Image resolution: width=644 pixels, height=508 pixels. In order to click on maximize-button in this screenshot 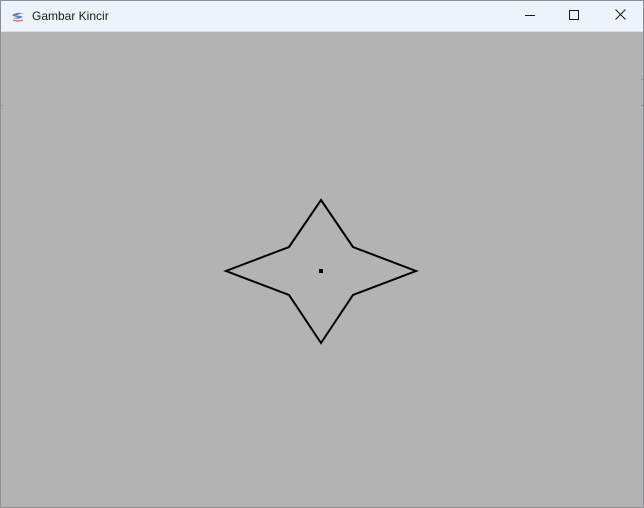, I will do `click(574, 16)`.